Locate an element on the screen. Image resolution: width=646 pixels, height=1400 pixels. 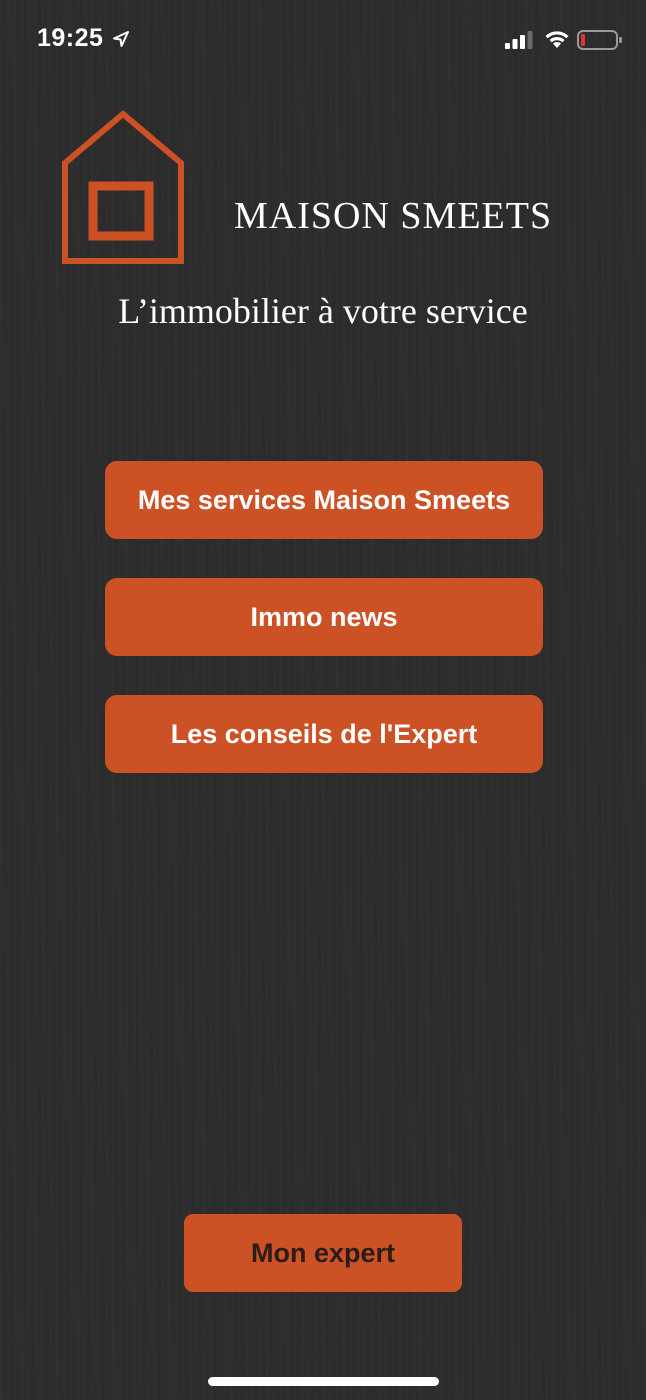
immo-news-button: Immo news is located at coordinates (324, 617).